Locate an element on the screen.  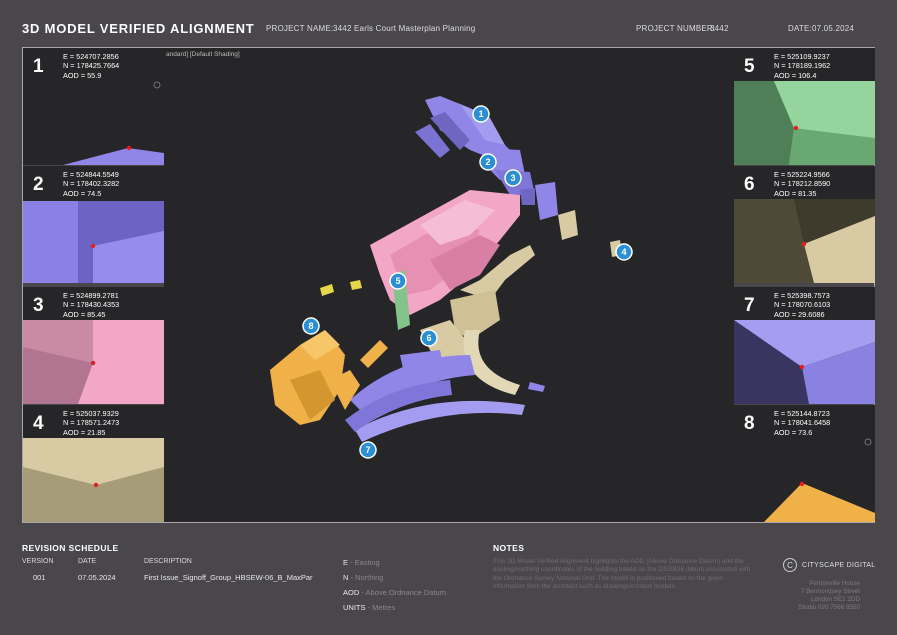
panel-number: 1 is located at coordinates (38, 66).